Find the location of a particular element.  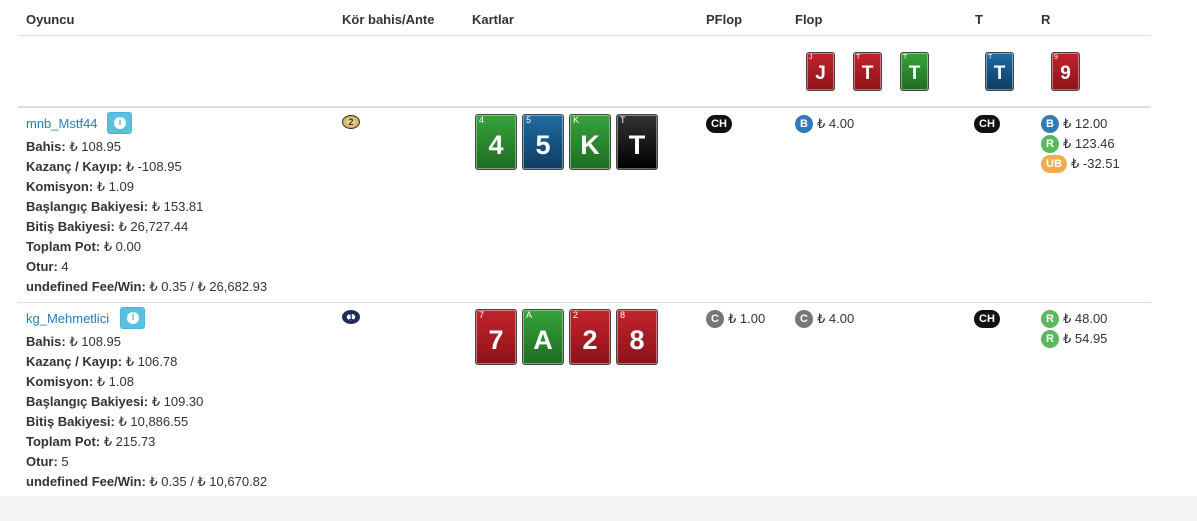

player-stat-line: Komisyon: ₺ 1.08 is located at coordinates (80, 382).